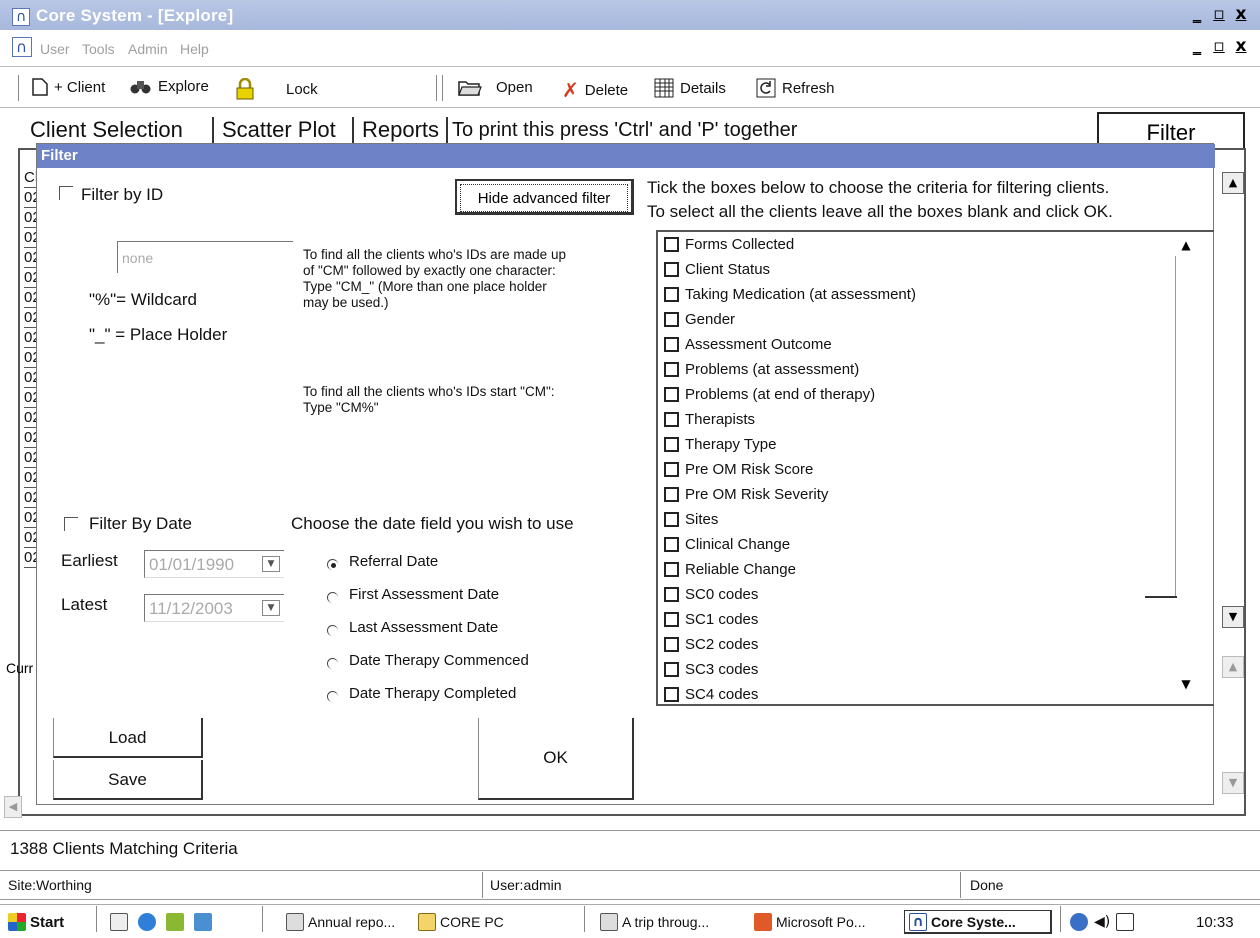 The image size is (1260, 938). I want to click on doc-minimize-button: _, so click(1197, 46).